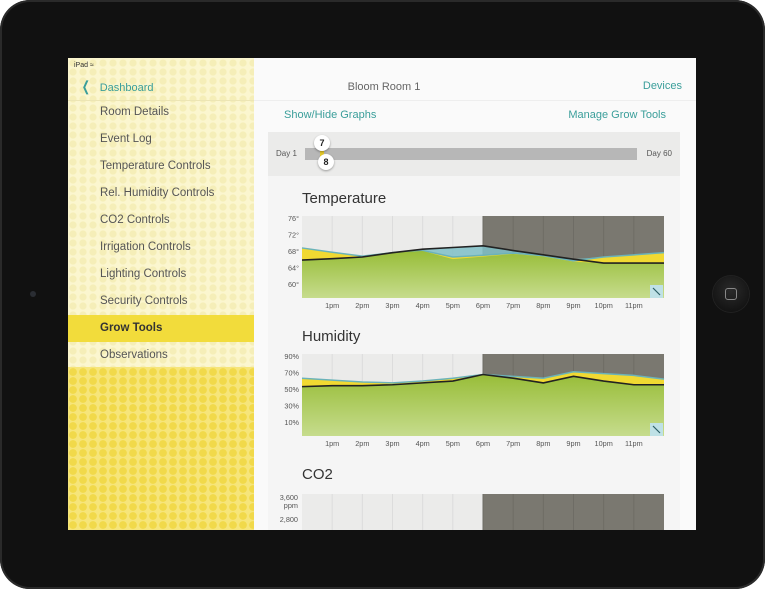 Image resolution: width=765 pixels, height=589 pixels. I want to click on humidity-chart-title: Humidity, so click(331, 336).